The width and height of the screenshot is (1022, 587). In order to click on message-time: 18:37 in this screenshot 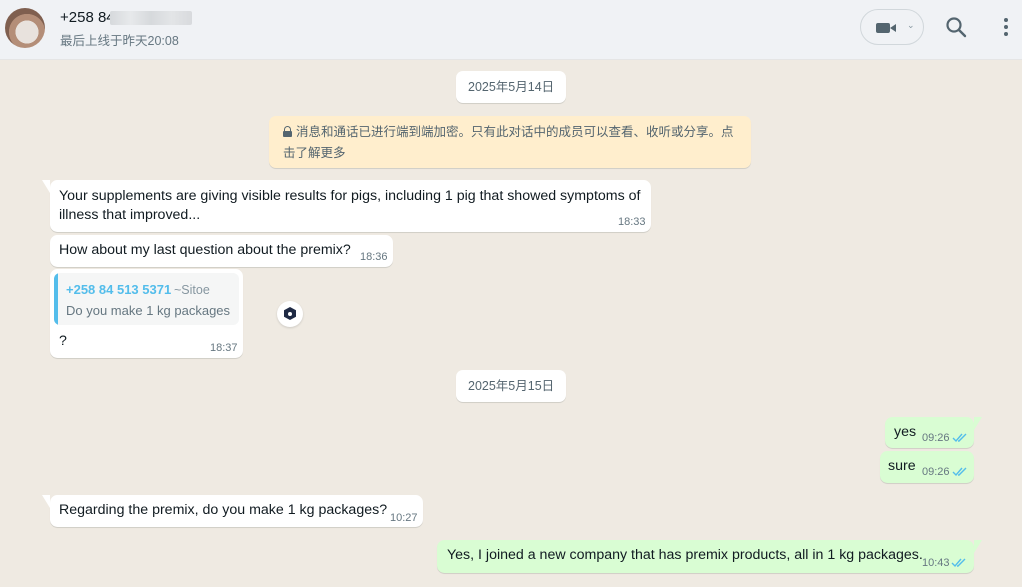, I will do `click(224, 348)`.